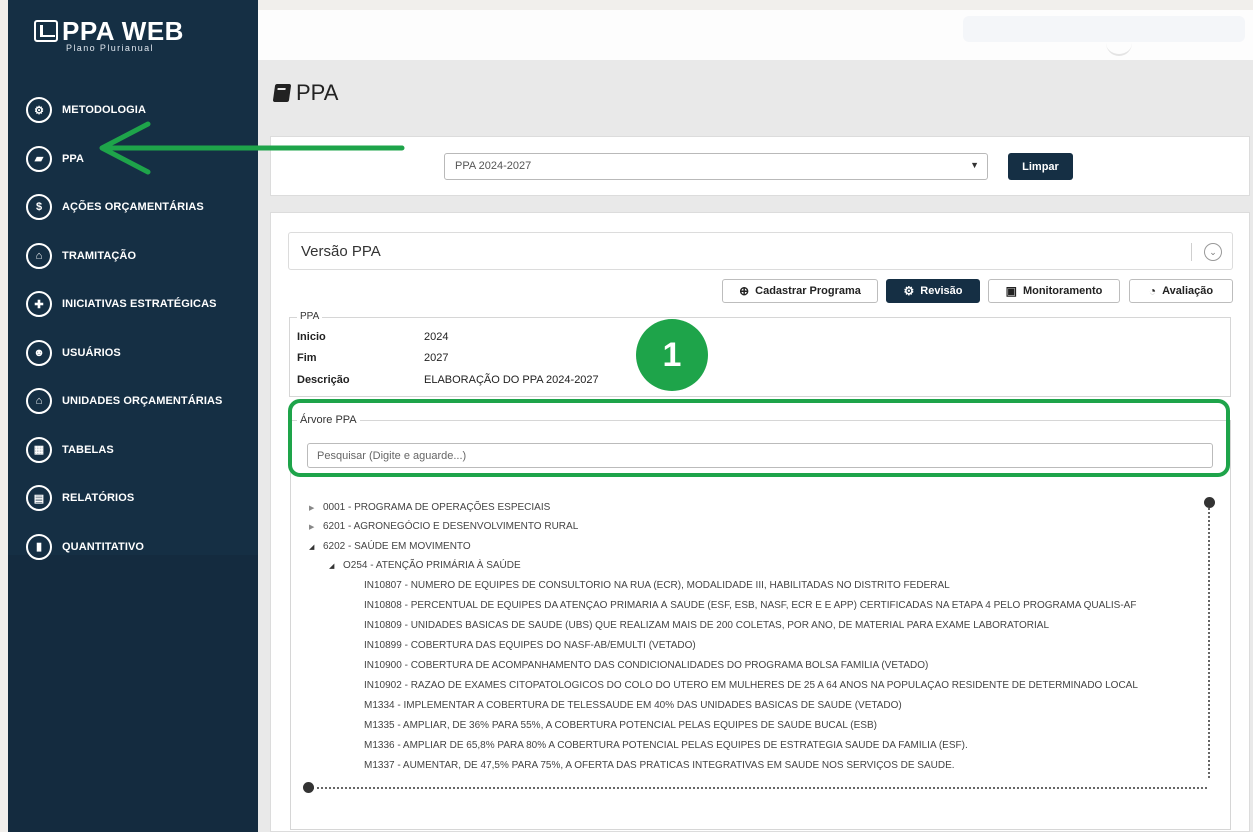 The width and height of the screenshot is (1253, 832). I want to click on sidebar-item-label: RELATÓRIOS, so click(98, 498).